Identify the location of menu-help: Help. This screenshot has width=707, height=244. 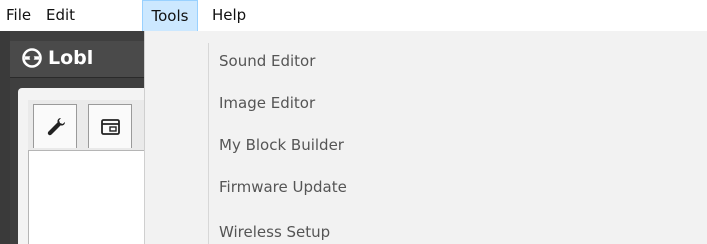
(229, 15).